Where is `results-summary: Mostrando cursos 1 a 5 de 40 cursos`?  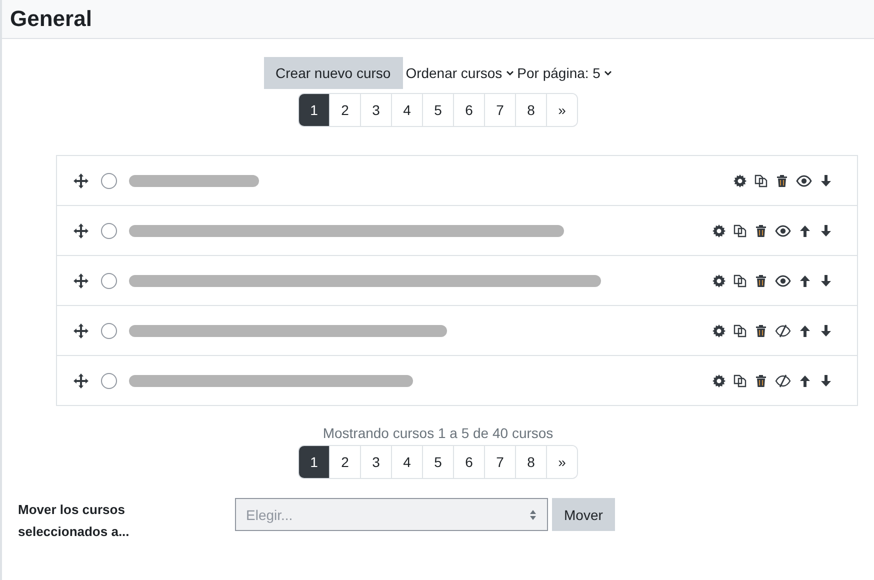
results-summary: Mostrando cursos 1 a 5 de 40 cursos is located at coordinates (438, 433).